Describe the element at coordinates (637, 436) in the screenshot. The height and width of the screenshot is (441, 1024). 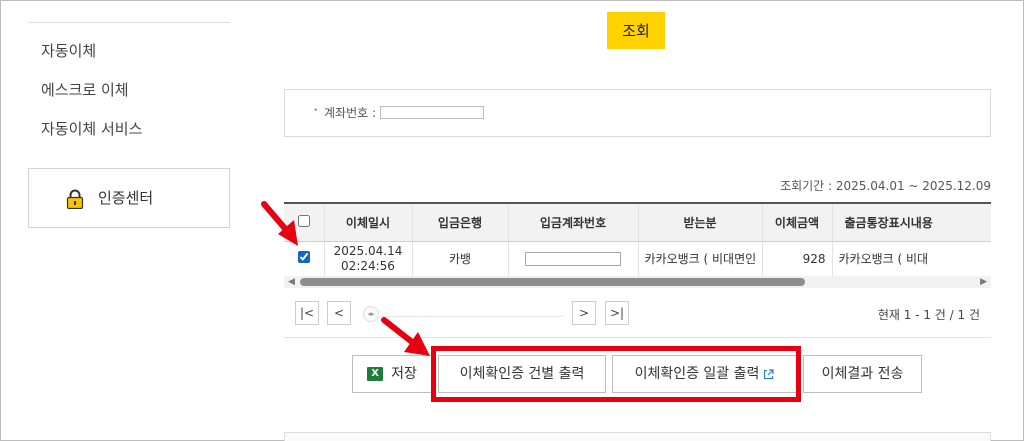
I see `bottom-panel` at that location.